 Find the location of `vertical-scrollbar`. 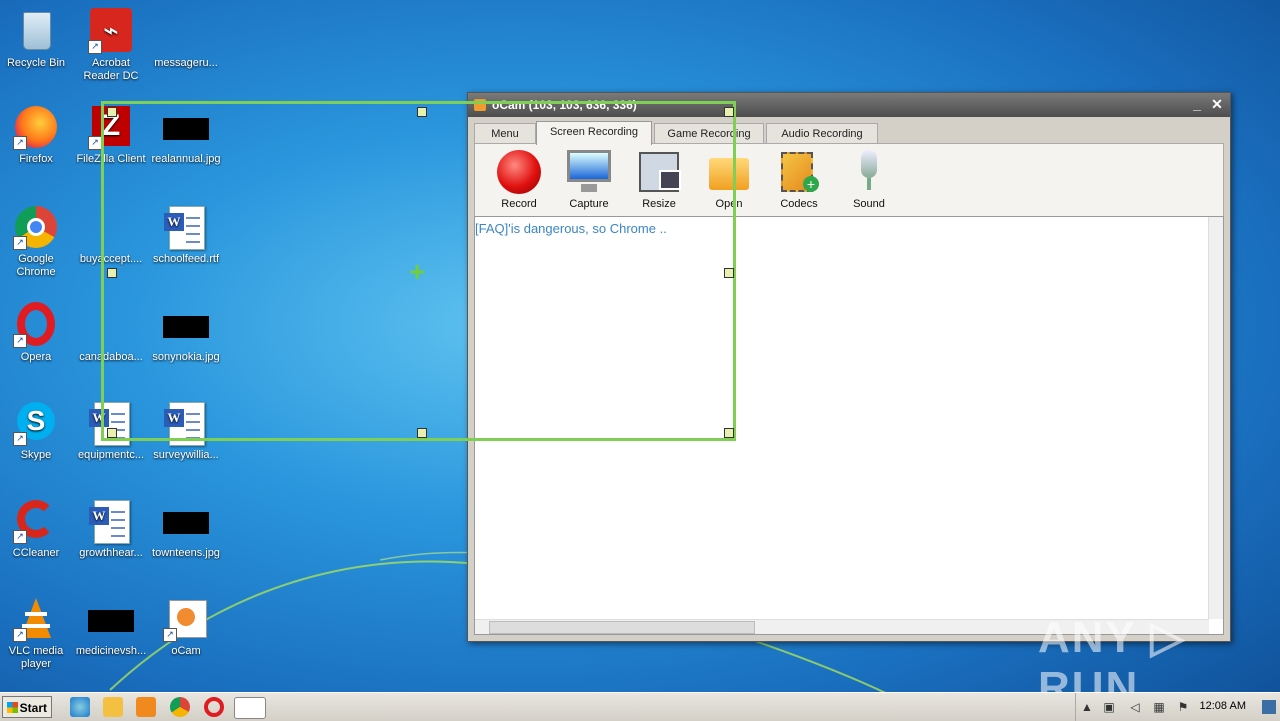

vertical-scrollbar is located at coordinates (1215, 418).